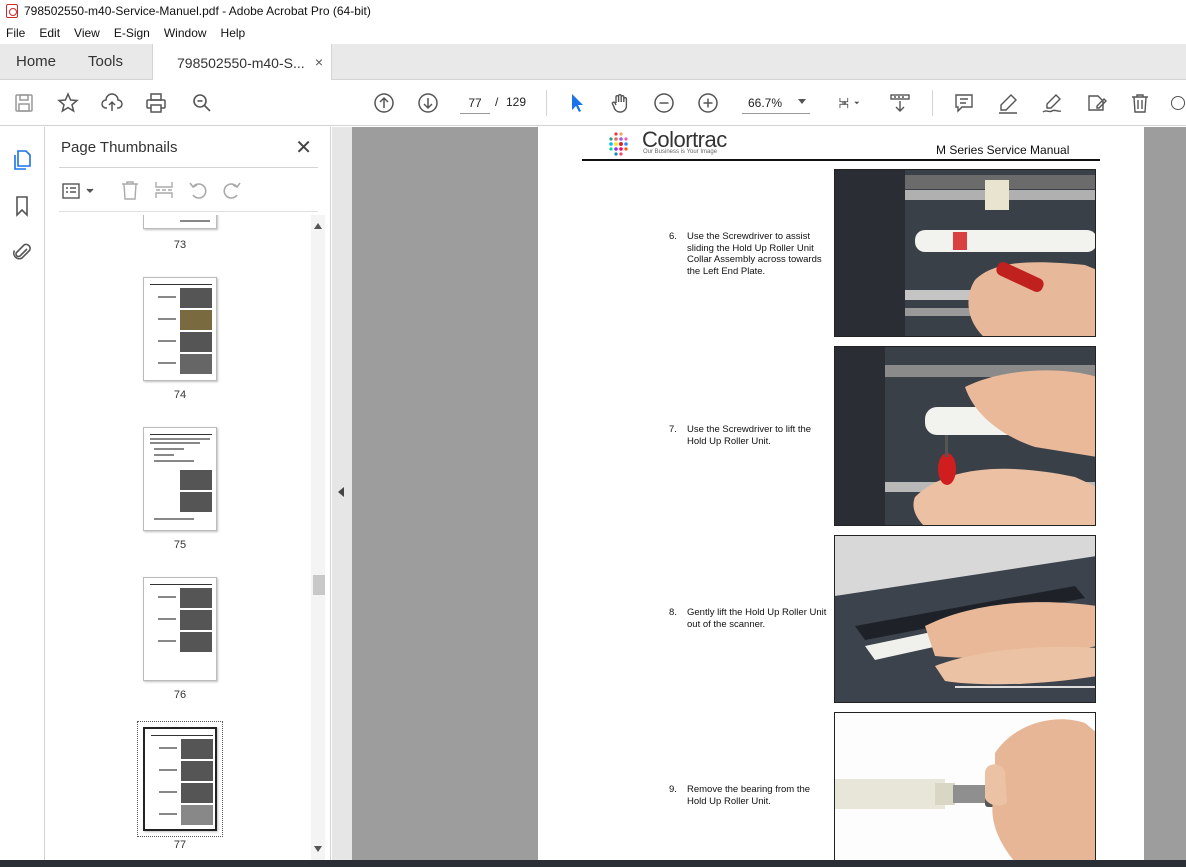 The width and height of the screenshot is (1186, 867). What do you see at coordinates (593, 863) in the screenshot?
I see `taskbar-strip` at bounding box center [593, 863].